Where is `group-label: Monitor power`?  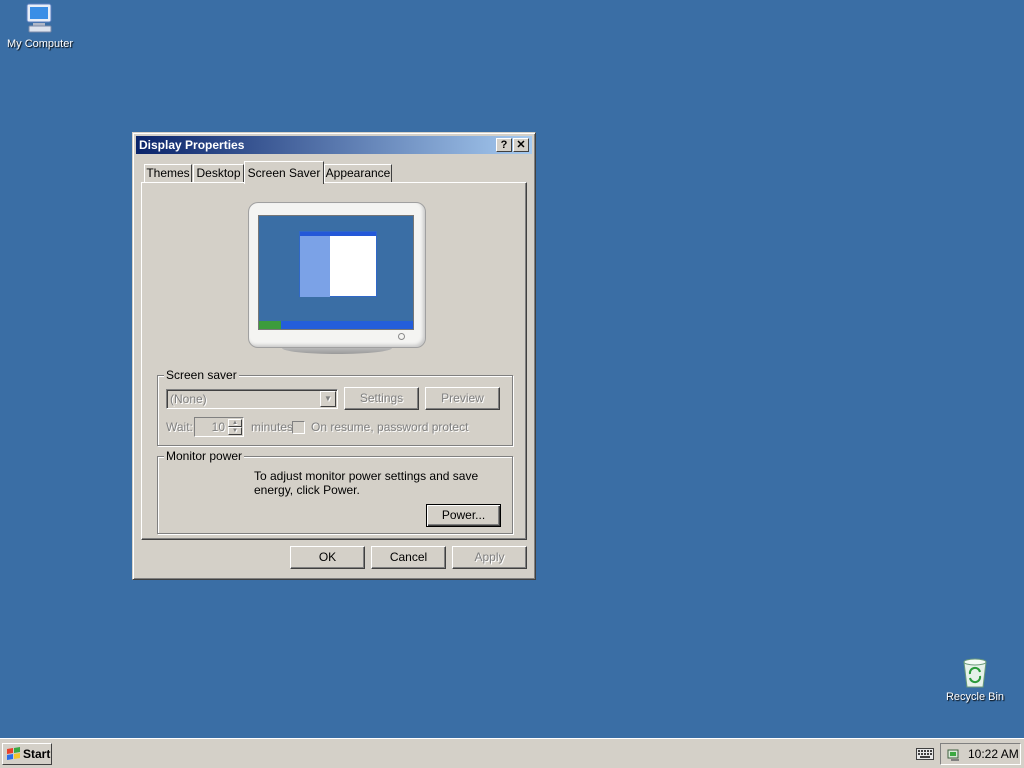
group-label: Monitor power is located at coordinates (204, 456).